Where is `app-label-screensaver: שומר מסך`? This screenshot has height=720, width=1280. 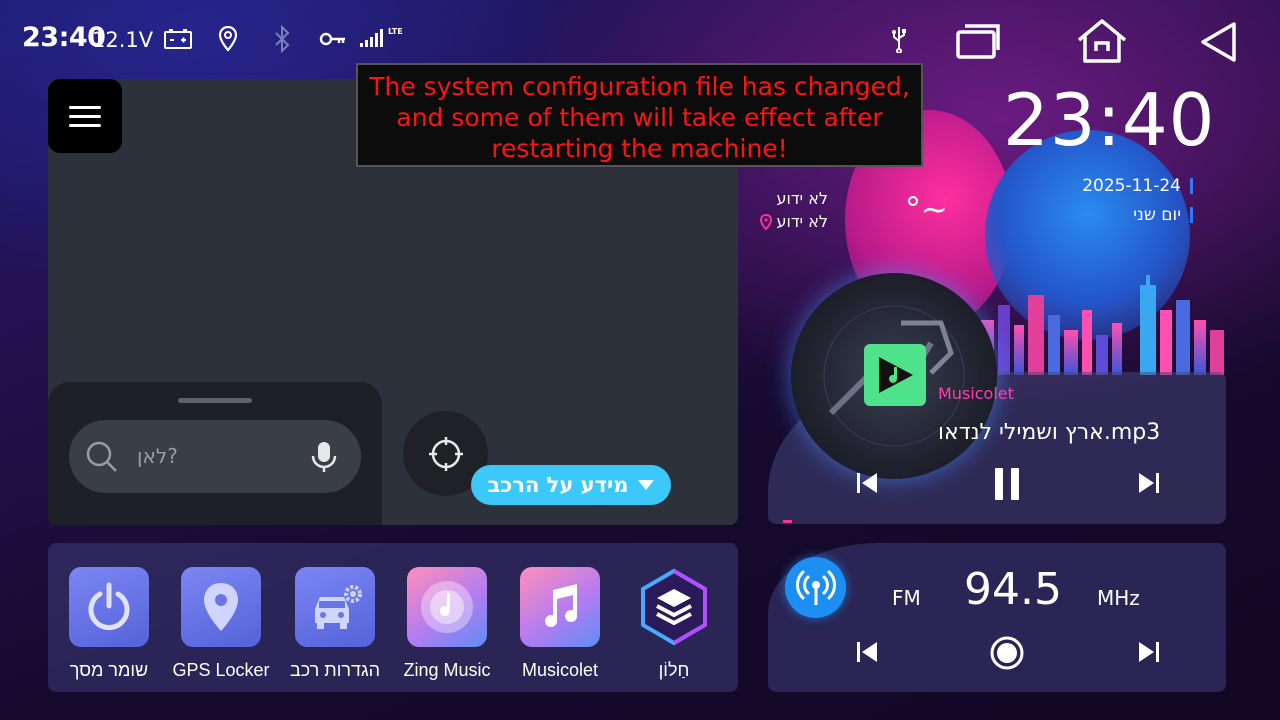
app-label-screensaver: שומר מסך is located at coordinates (109, 670).